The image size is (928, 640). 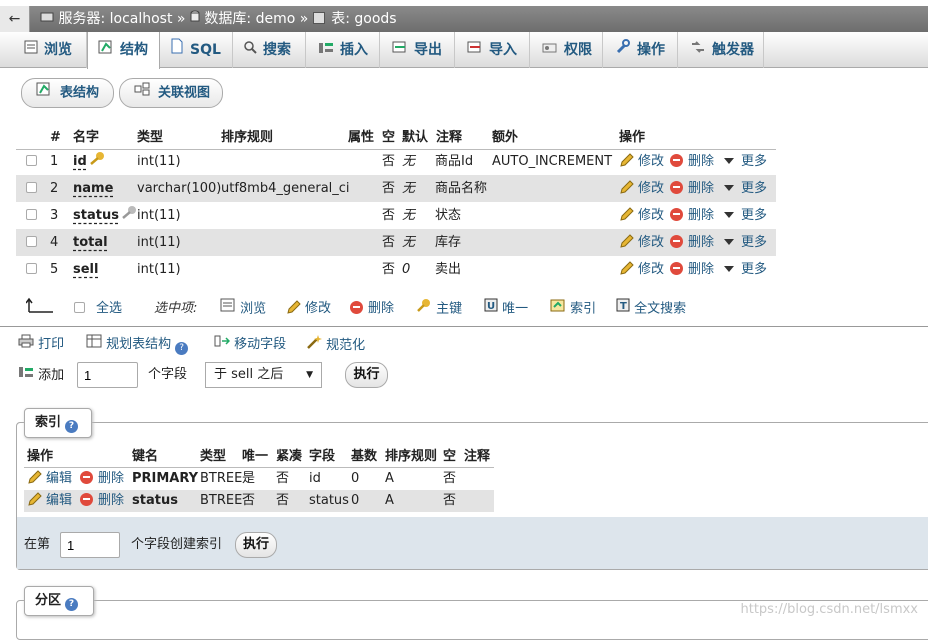 I want to click on tab-import: 导入, so click(x=492, y=50).